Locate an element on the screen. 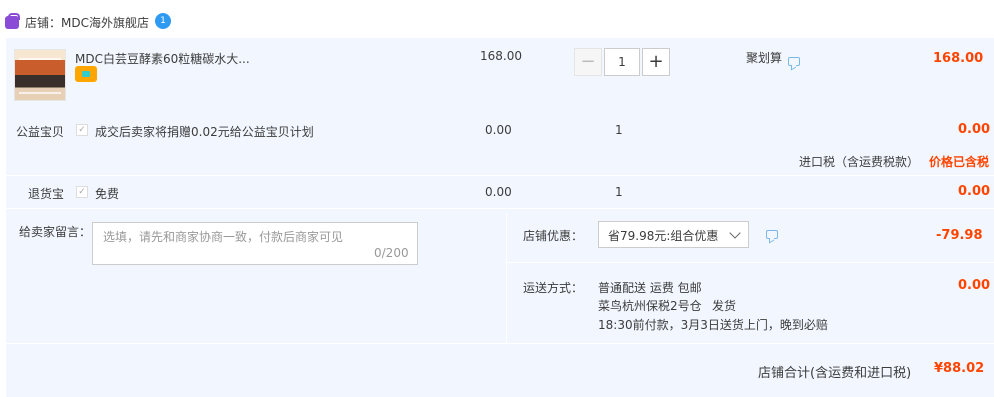 The width and height of the screenshot is (994, 397). import-tax-label: 进口税（含运费税款） is located at coordinates (859, 162).